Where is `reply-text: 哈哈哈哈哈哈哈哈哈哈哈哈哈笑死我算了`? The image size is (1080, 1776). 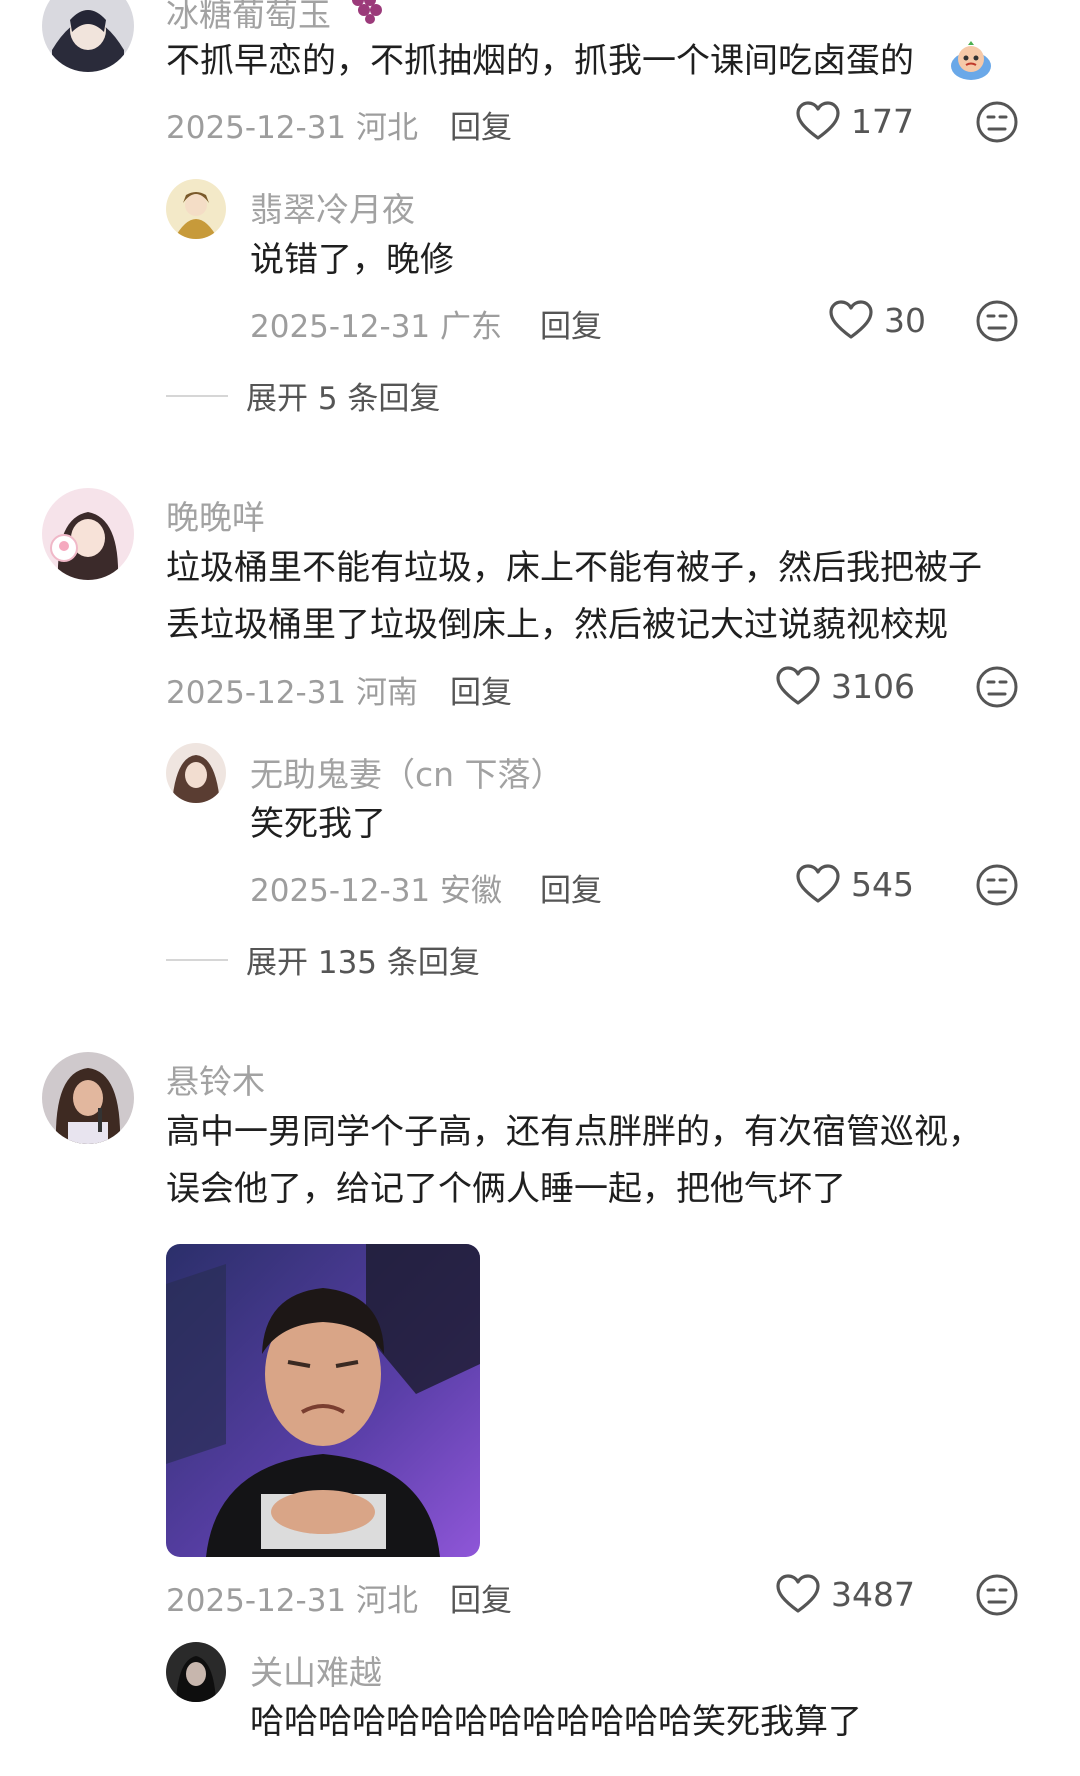 reply-text: 哈哈哈哈哈哈哈哈哈哈哈哈哈笑死我算了 is located at coordinates (556, 1722).